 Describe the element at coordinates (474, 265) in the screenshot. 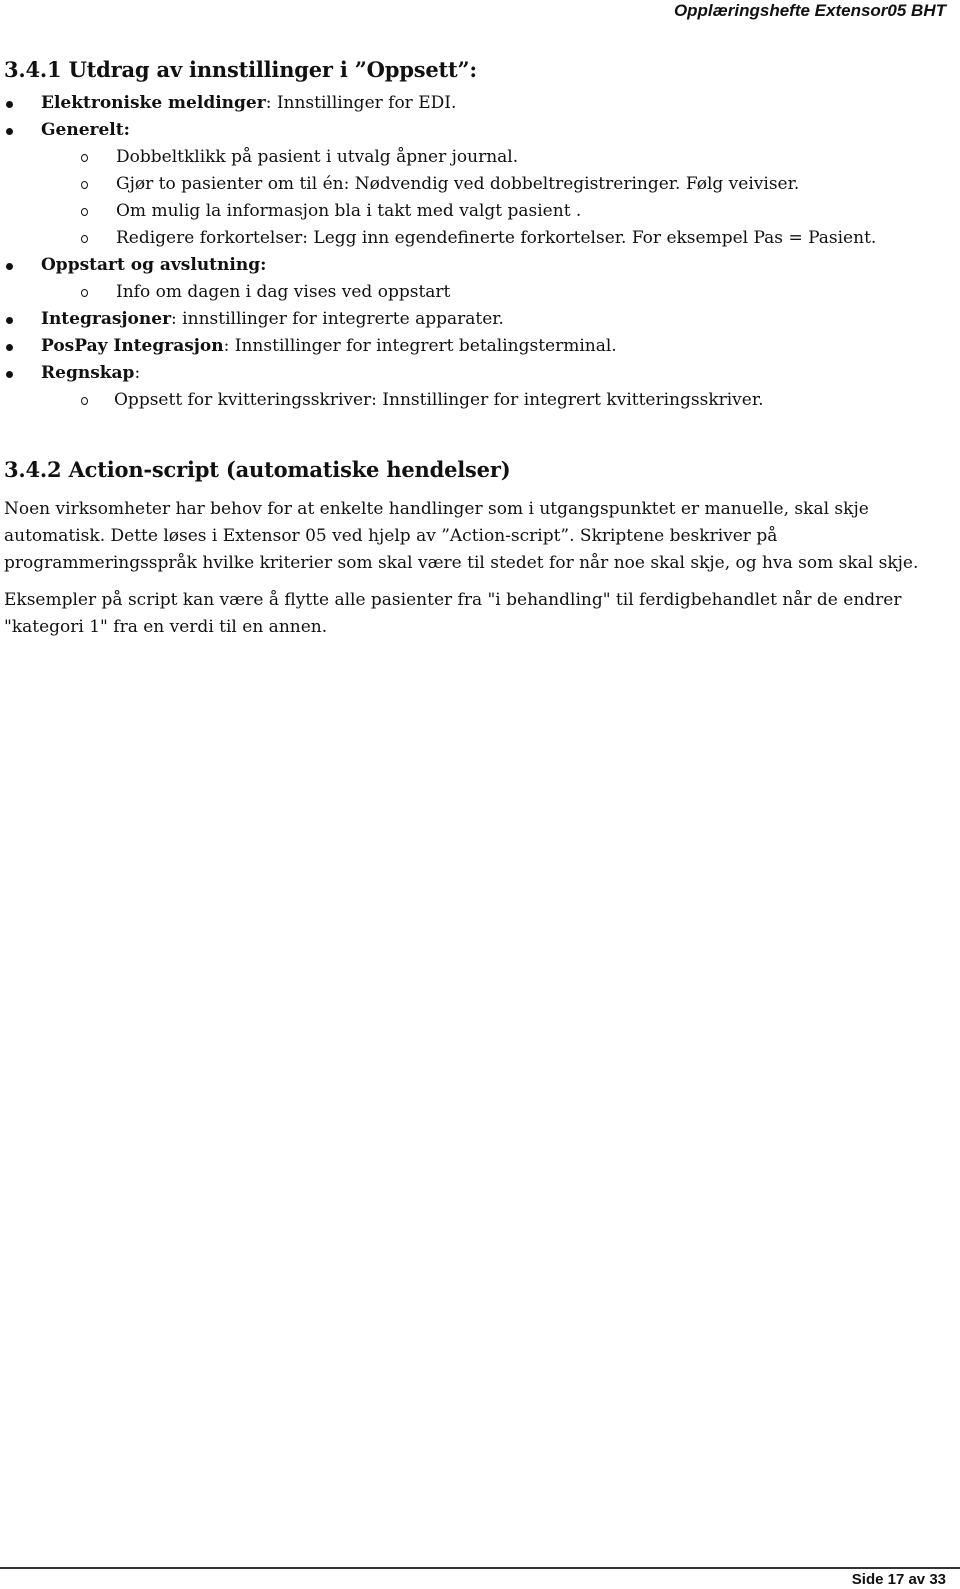

I see `list-item: Oppstart og avslutning:` at that location.